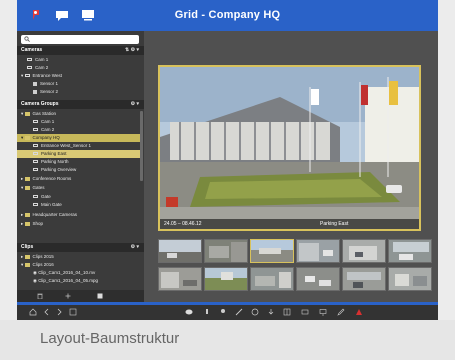 This screenshot has width=455, height=360. I want to click on home-icon, so click(33, 312).